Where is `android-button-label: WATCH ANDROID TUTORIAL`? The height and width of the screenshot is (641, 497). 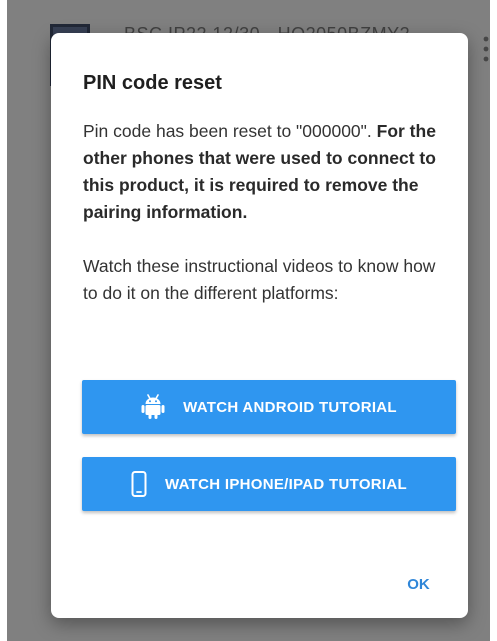
android-button-label: WATCH ANDROID TUTORIAL is located at coordinates (290, 407).